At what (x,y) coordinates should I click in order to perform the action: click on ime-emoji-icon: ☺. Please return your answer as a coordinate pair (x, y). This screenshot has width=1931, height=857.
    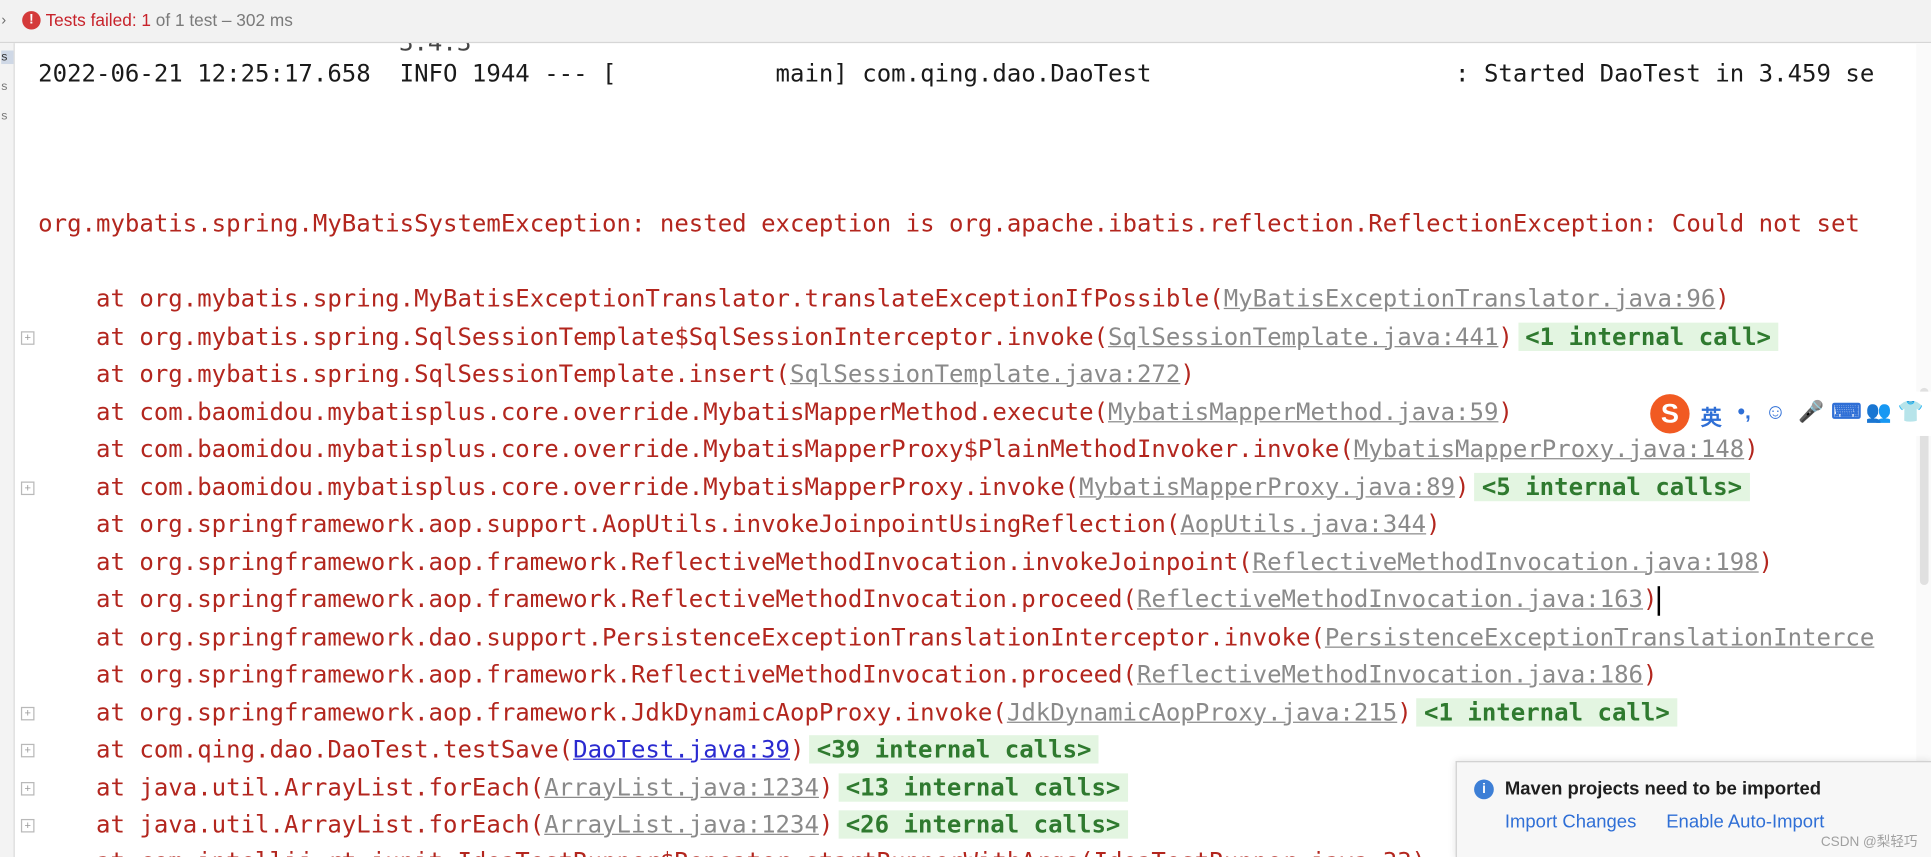
    Looking at the image, I should click on (1775, 412).